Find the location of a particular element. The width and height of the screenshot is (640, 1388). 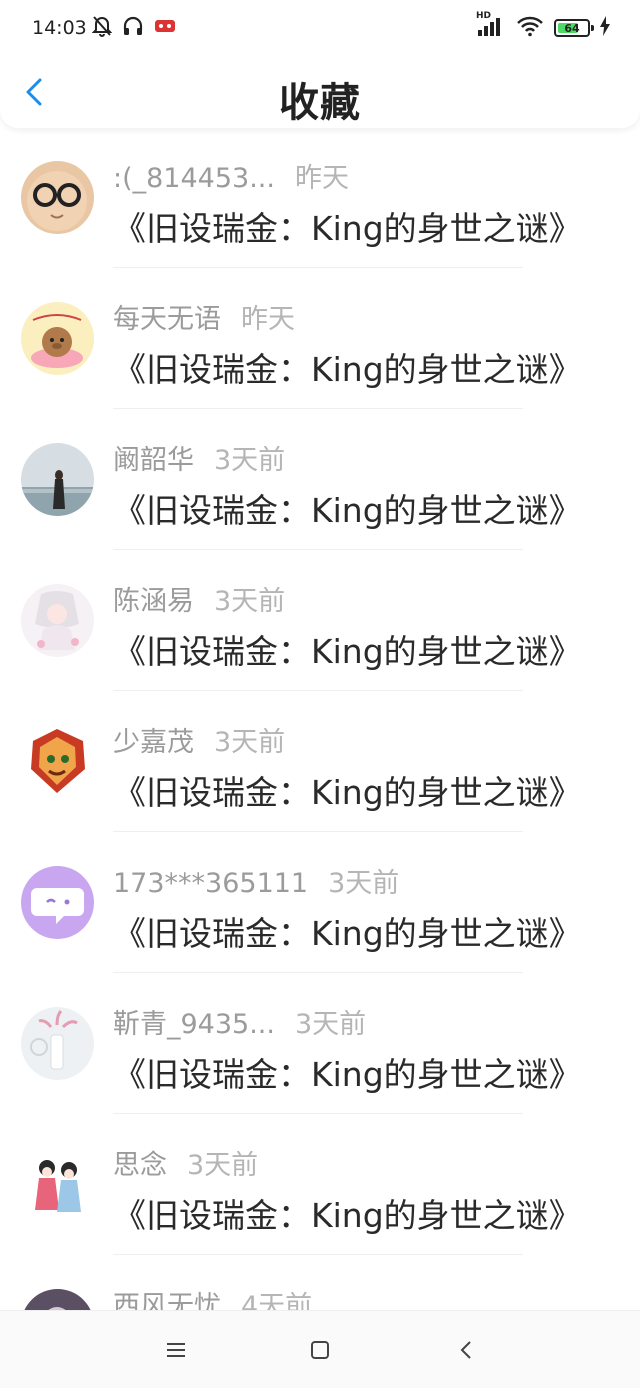

user-name: 陈涵易 is located at coordinates (153, 601).